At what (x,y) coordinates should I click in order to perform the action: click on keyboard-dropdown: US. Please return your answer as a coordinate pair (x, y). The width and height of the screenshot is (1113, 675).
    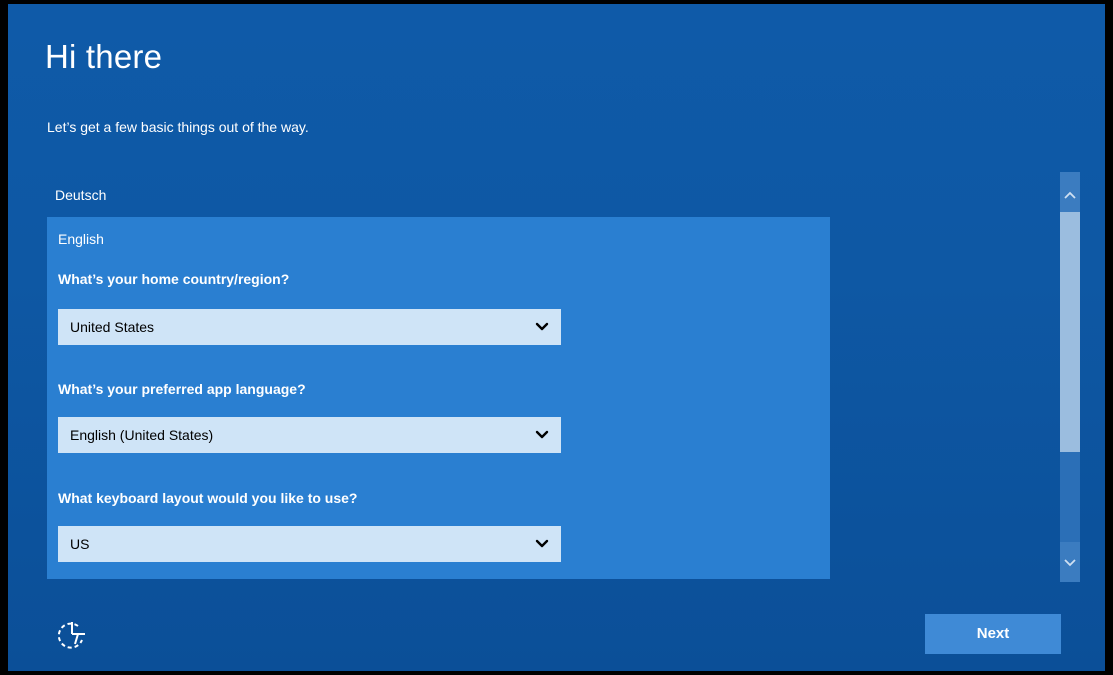
    Looking at the image, I should click on (309, 544).